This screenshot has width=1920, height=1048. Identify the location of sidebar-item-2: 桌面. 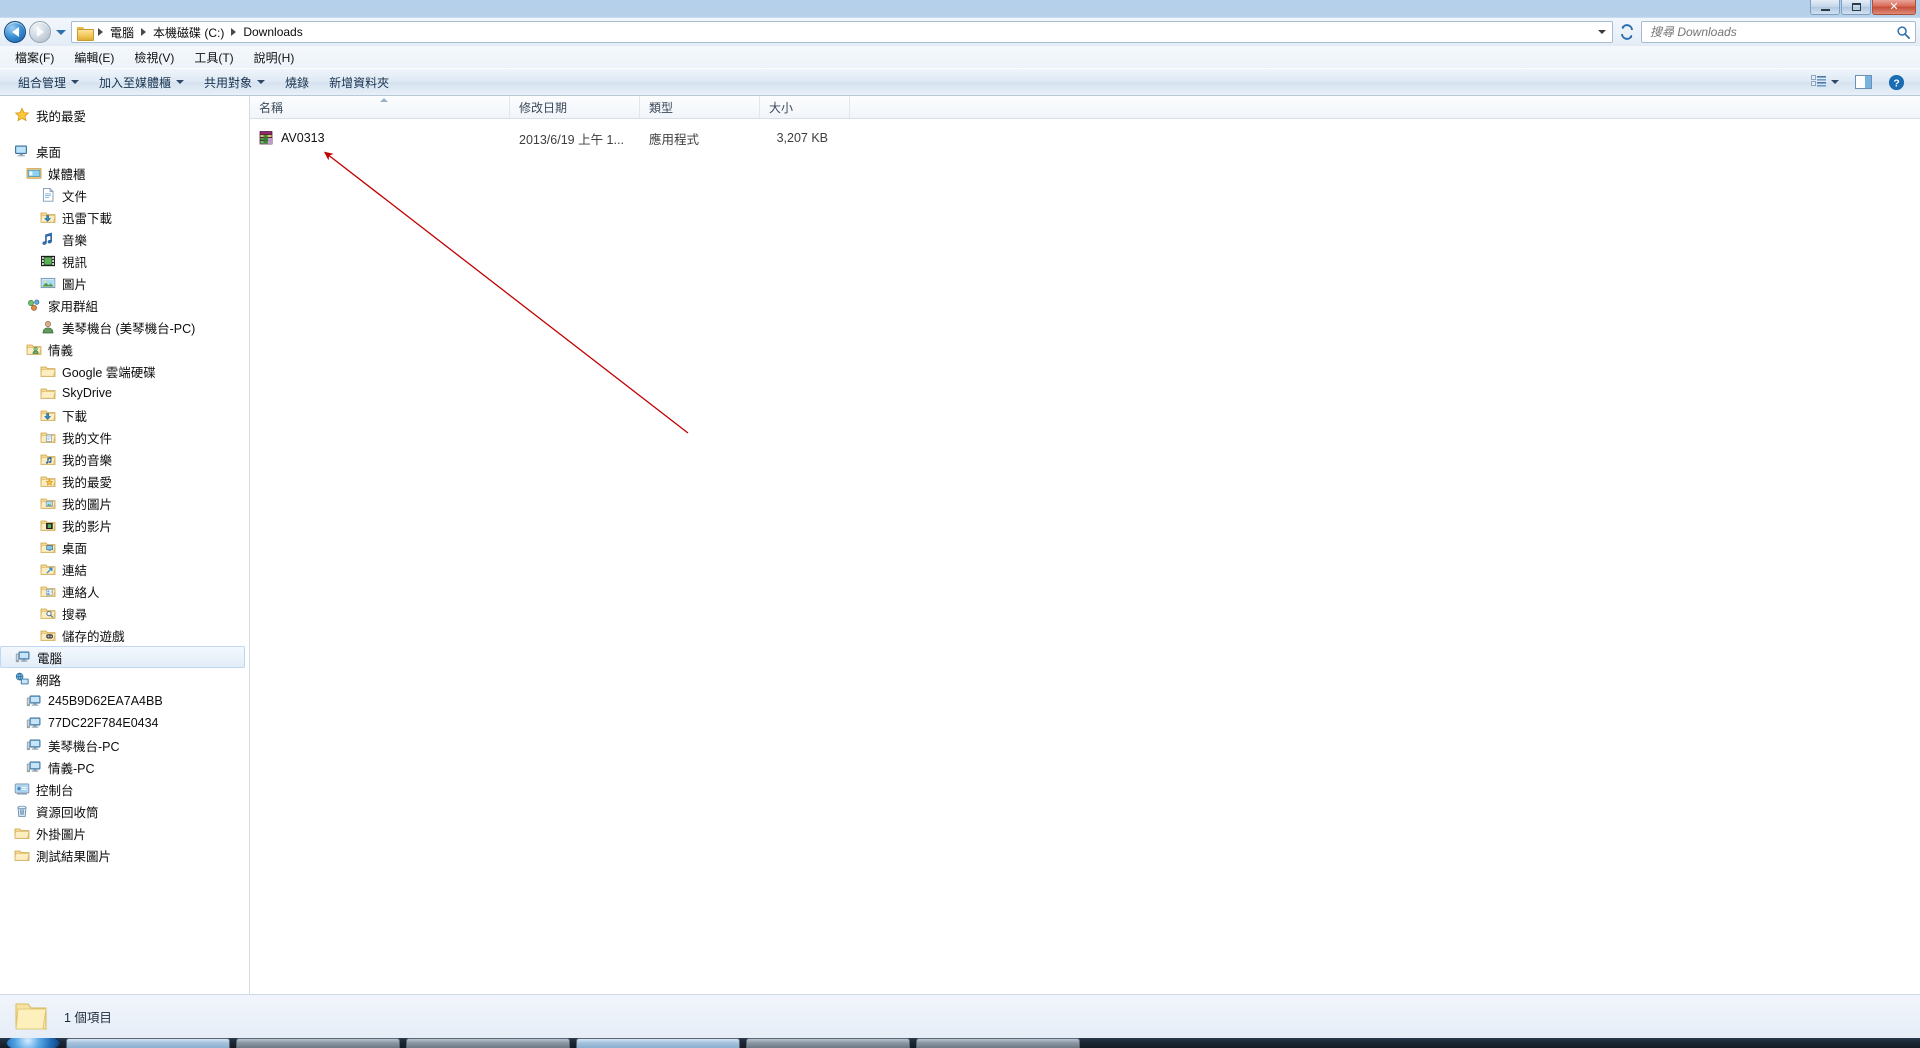
(124, 151).